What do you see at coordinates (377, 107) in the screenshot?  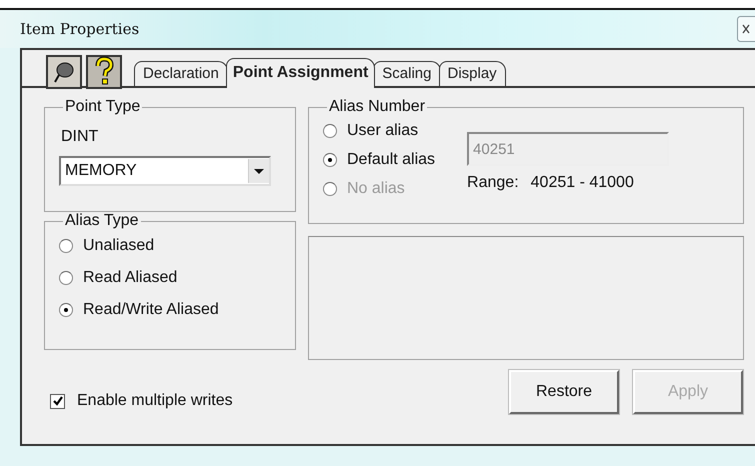 I see `group-title: Alias Number` at bounding box center [377, 107].